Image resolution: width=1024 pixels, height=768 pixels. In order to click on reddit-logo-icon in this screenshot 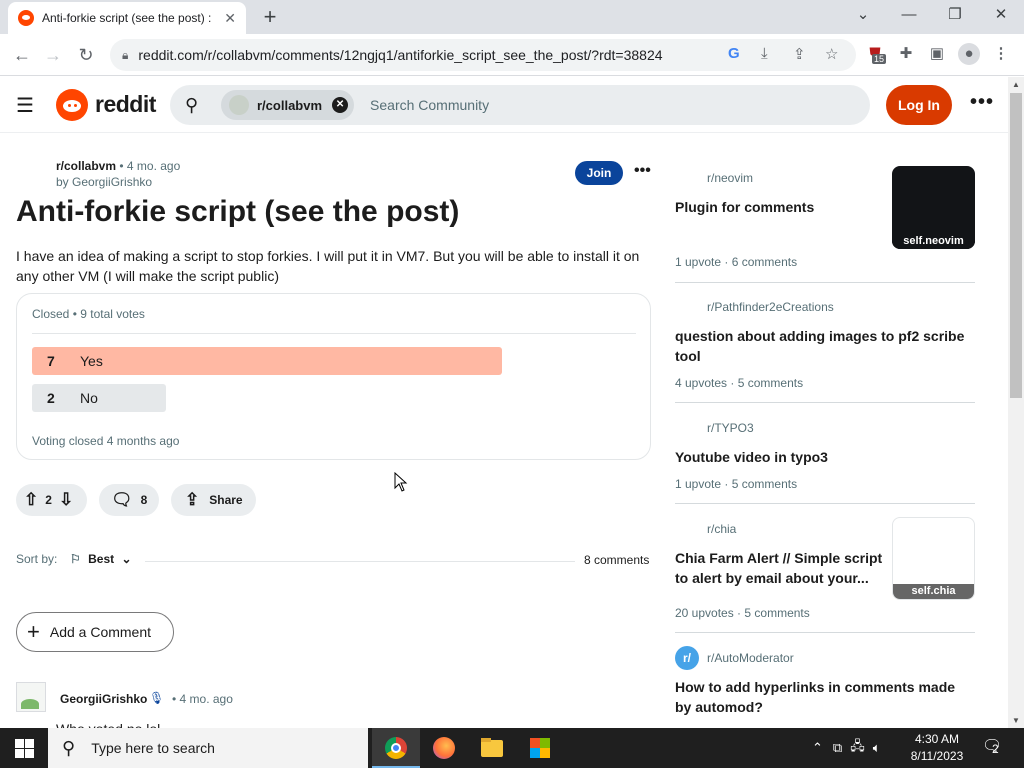, I will do `click(72, 105)`.